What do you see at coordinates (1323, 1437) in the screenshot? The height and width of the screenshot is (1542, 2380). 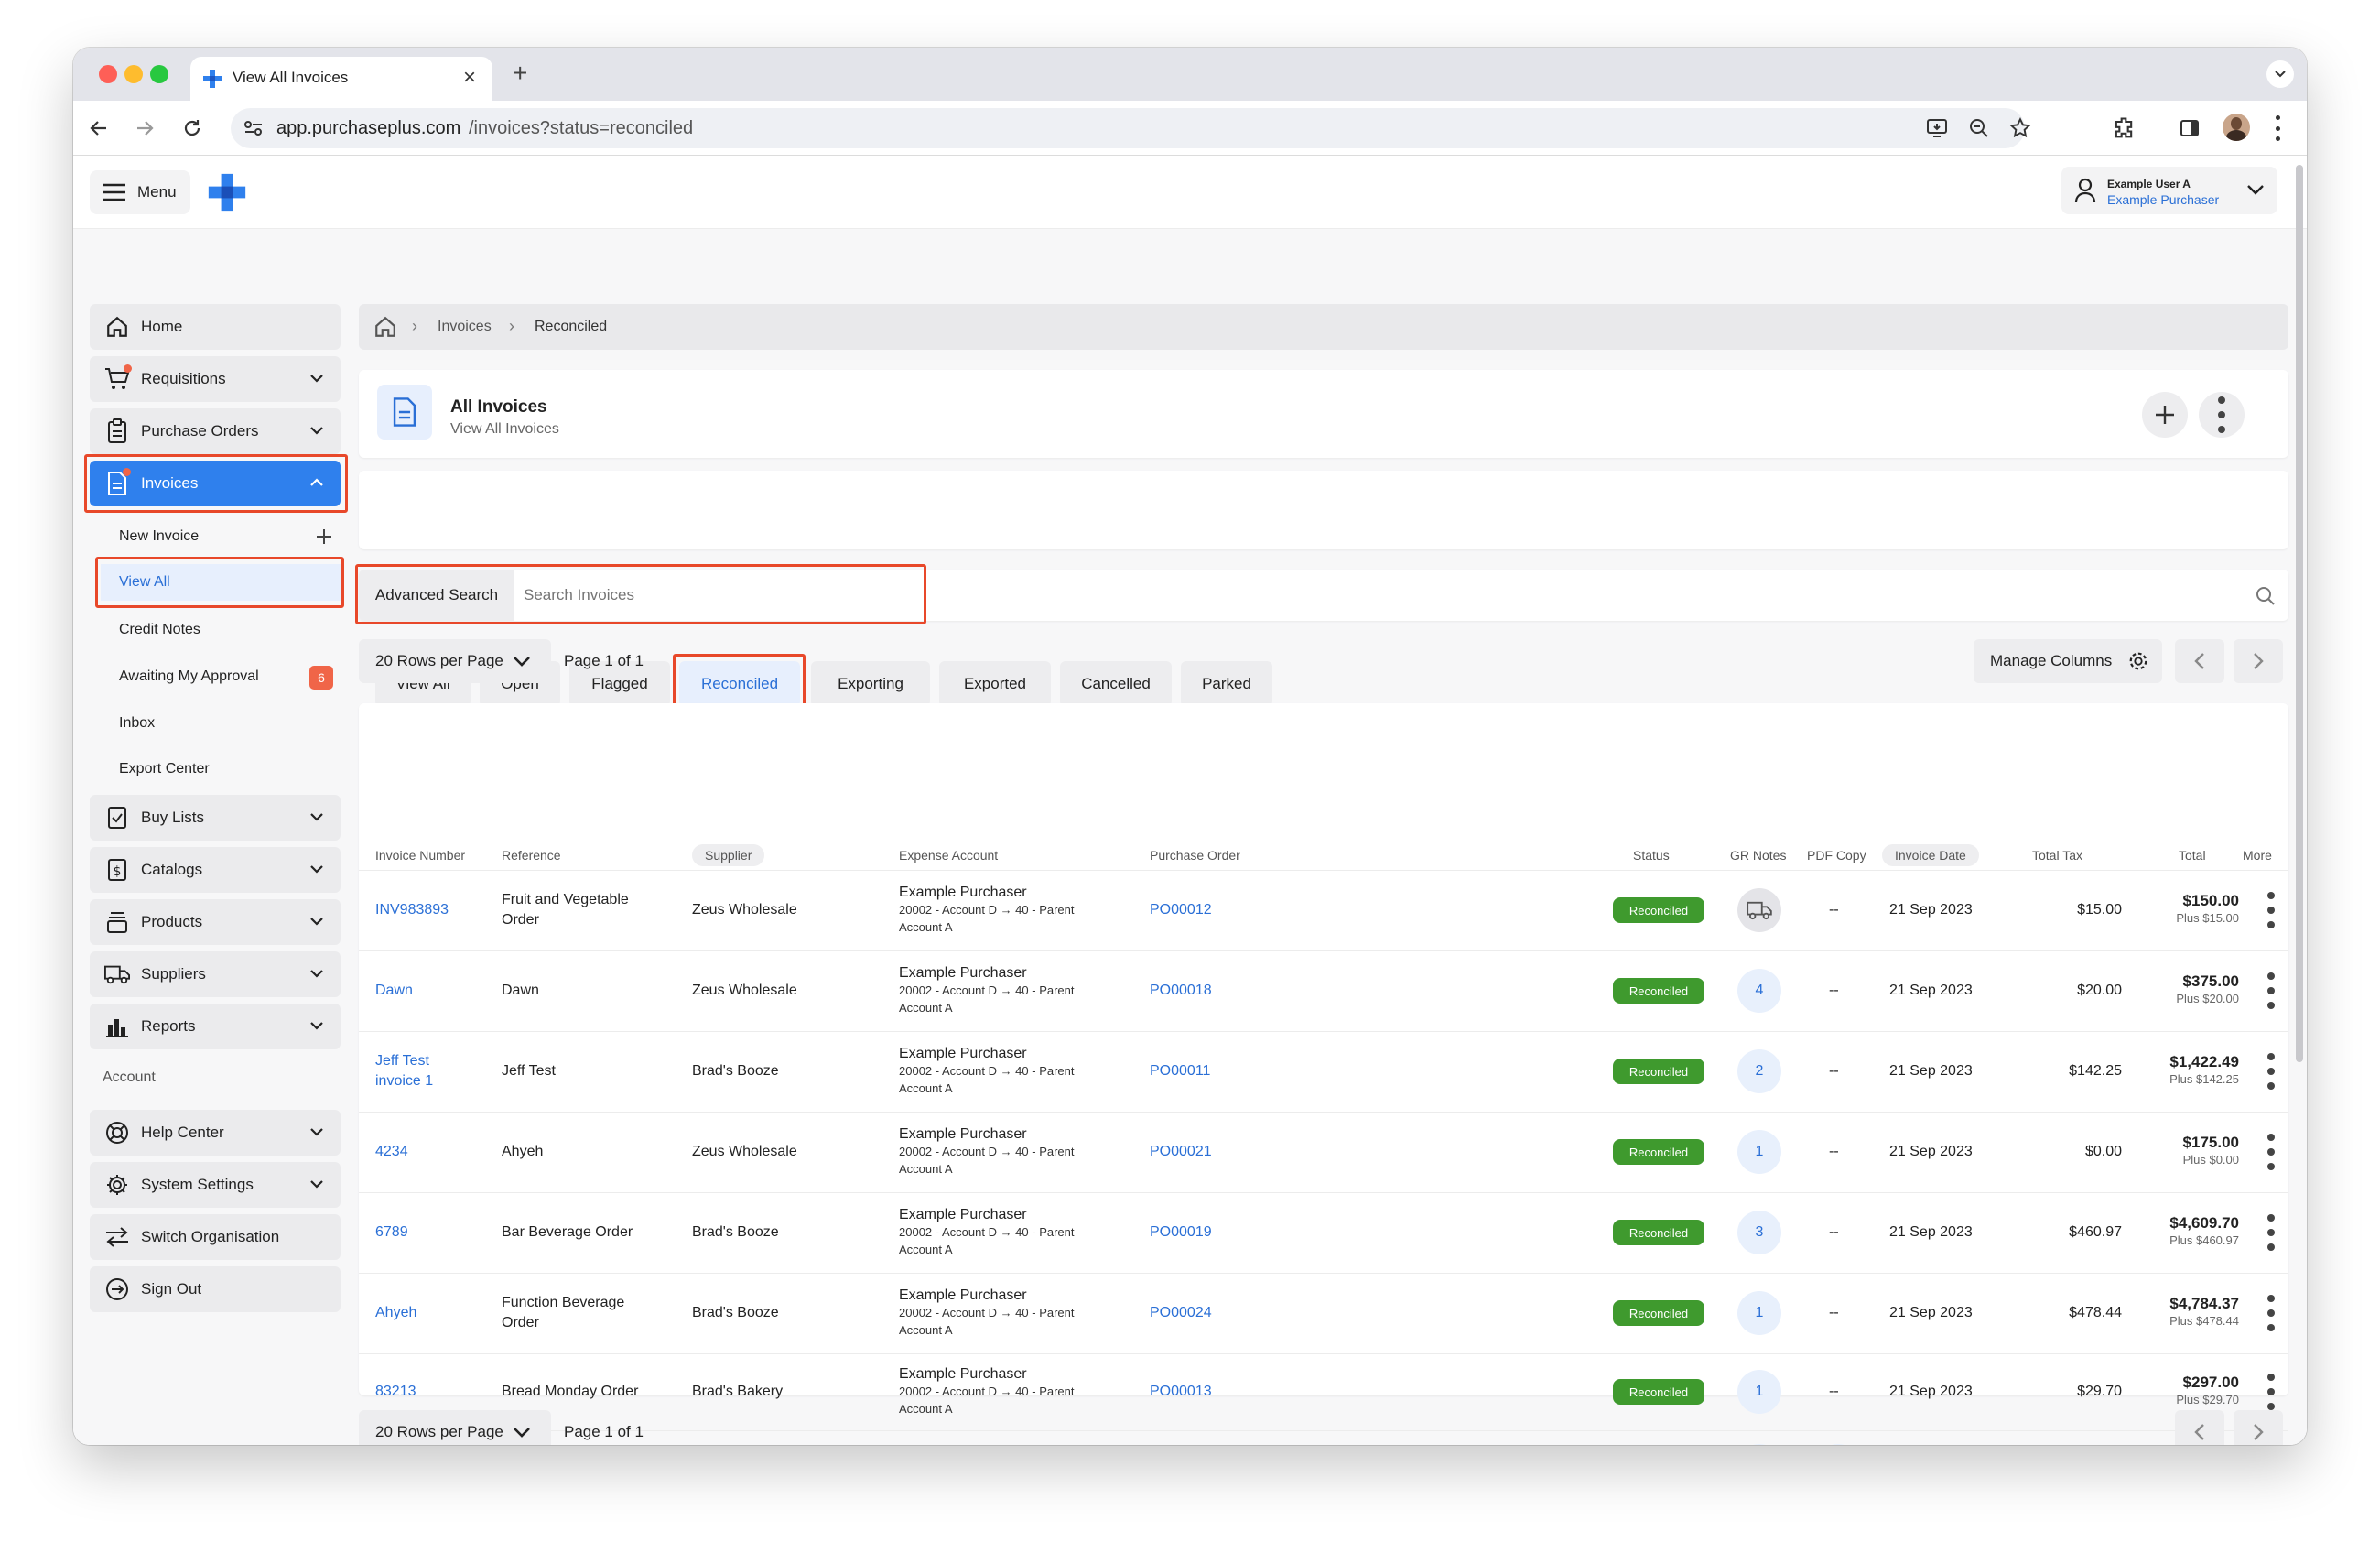 I see `table-row` at bounding box center [1323, 1437].